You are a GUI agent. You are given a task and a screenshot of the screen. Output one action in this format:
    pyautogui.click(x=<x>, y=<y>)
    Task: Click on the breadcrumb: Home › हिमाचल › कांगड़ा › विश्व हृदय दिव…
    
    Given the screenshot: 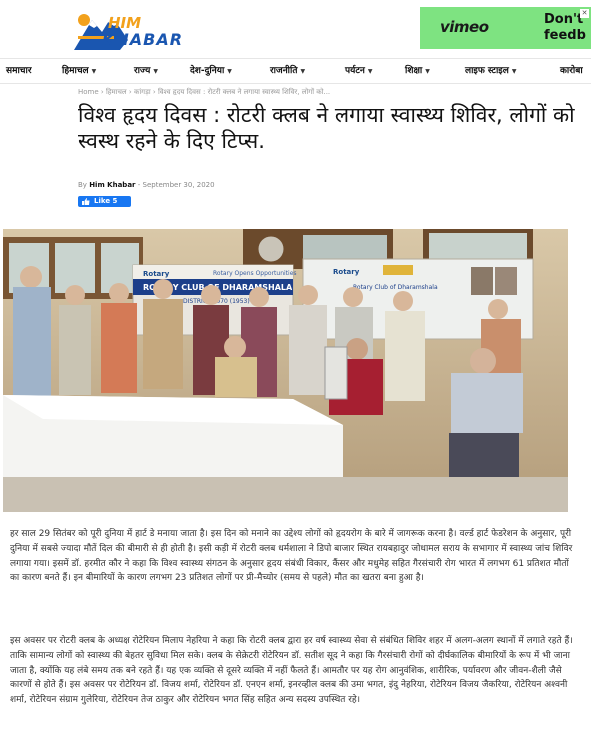 What is the action you would take?
    pyautogui.click(x=204, y=92)
    